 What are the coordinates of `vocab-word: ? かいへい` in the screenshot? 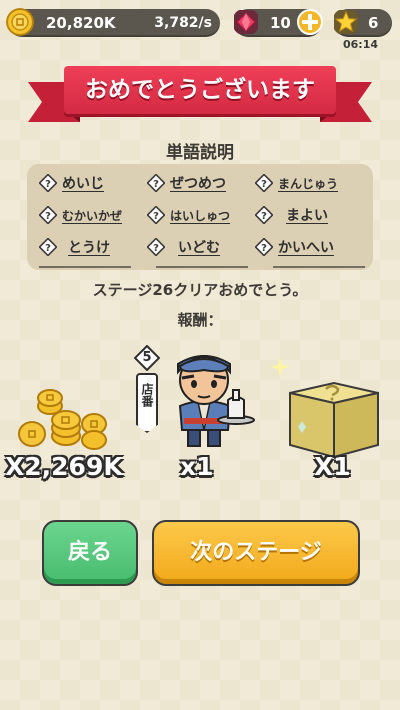 It's located at (309, 247).